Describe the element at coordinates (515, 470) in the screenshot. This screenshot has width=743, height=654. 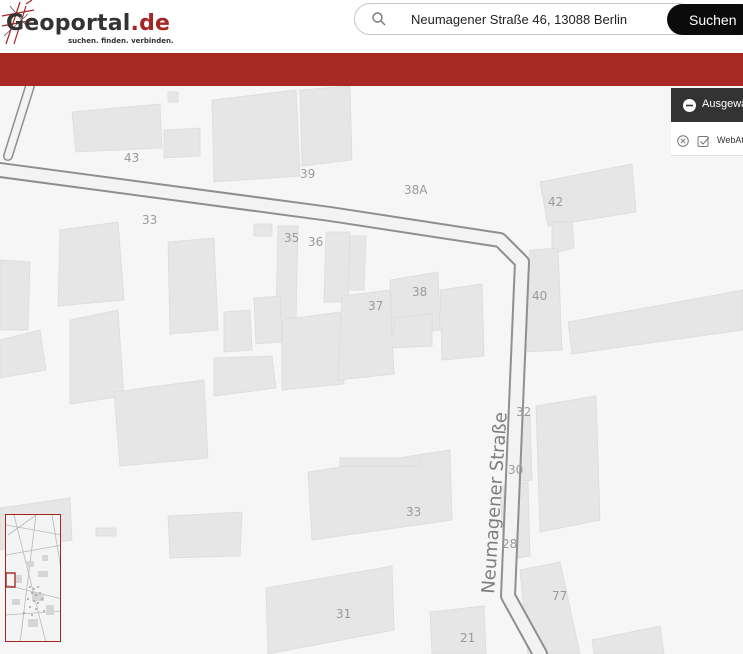
I see `house-number: 30` at that location.